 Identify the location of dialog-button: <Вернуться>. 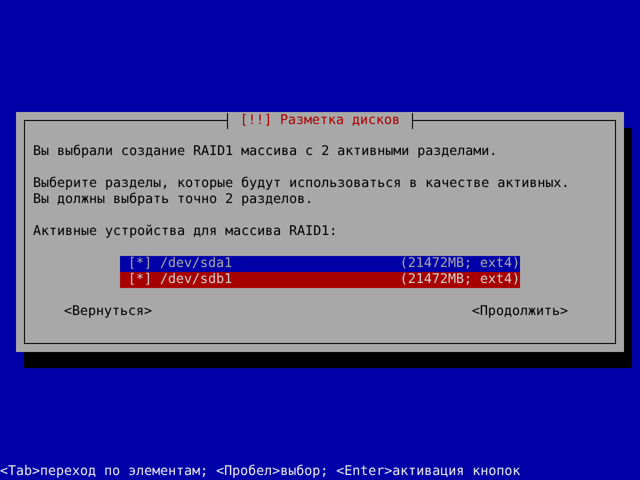
(108, 312).